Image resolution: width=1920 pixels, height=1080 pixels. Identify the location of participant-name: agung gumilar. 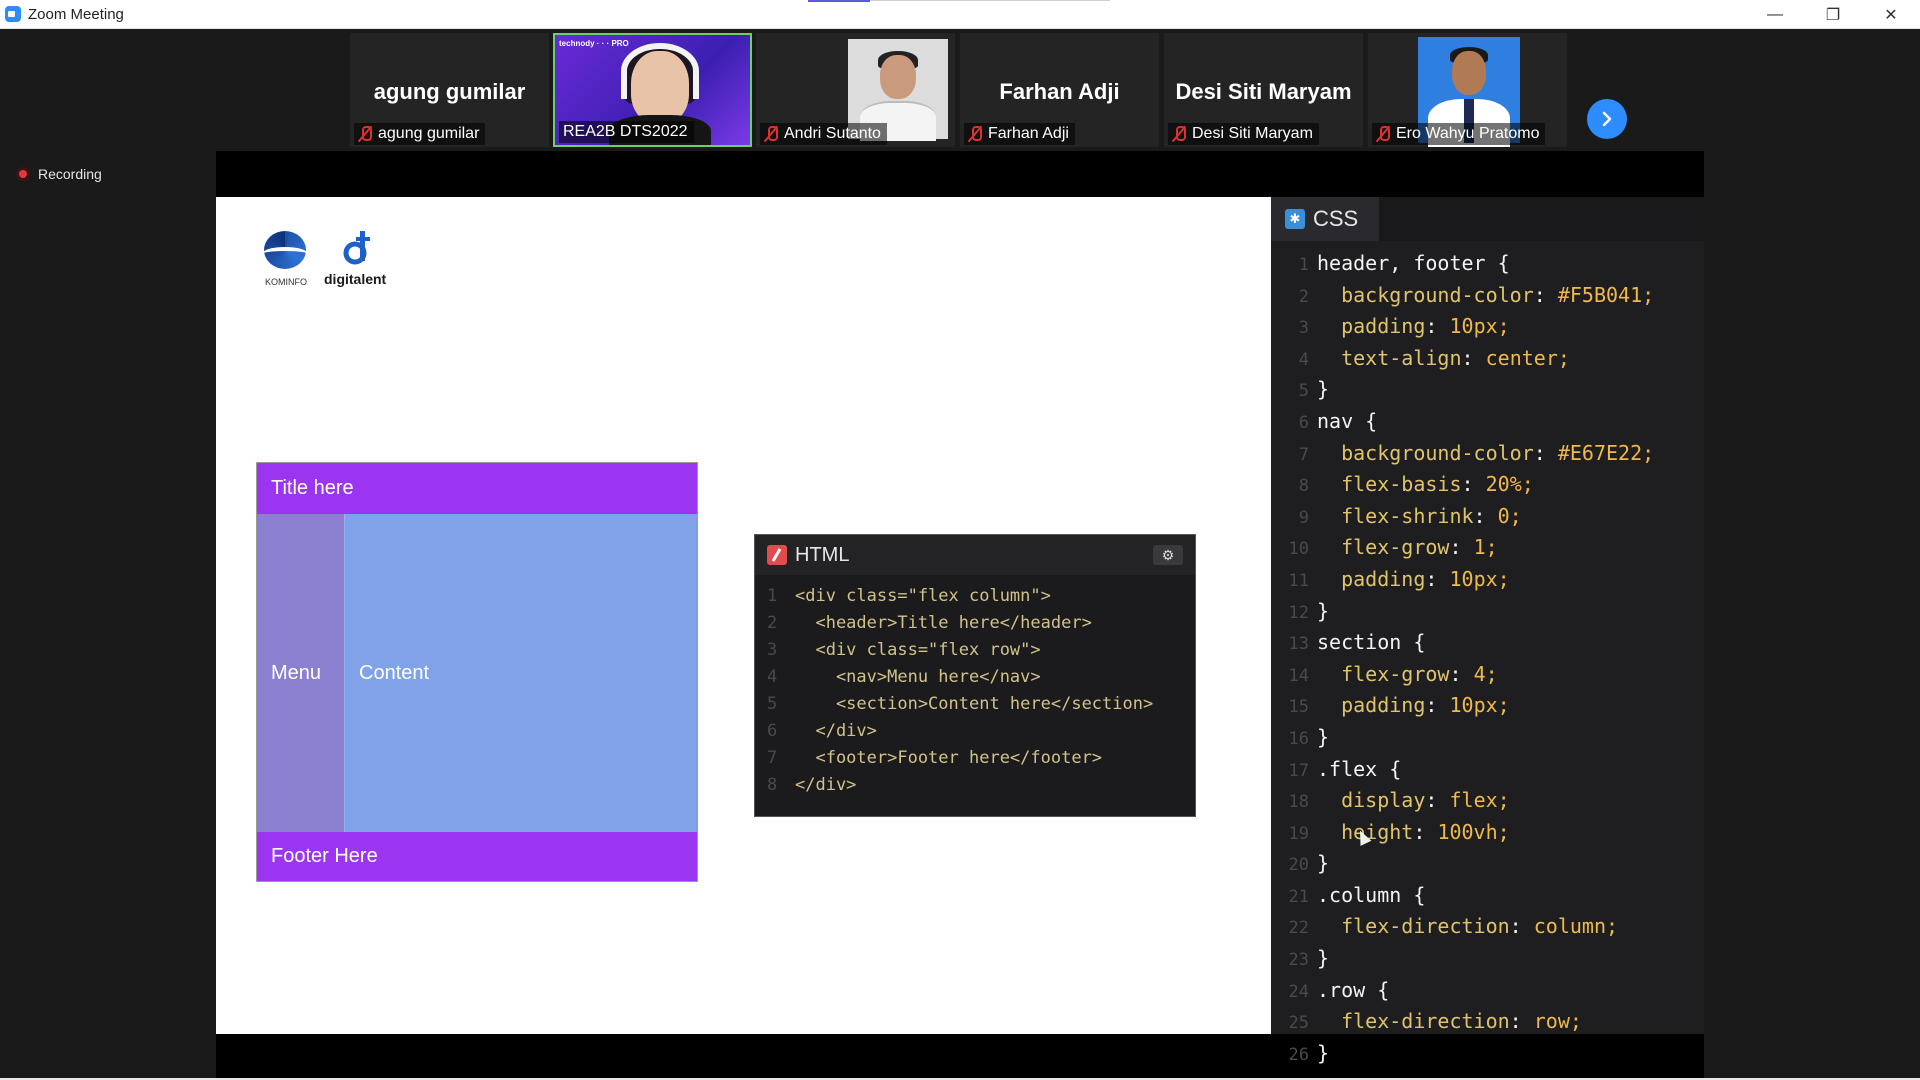
(429, 133).